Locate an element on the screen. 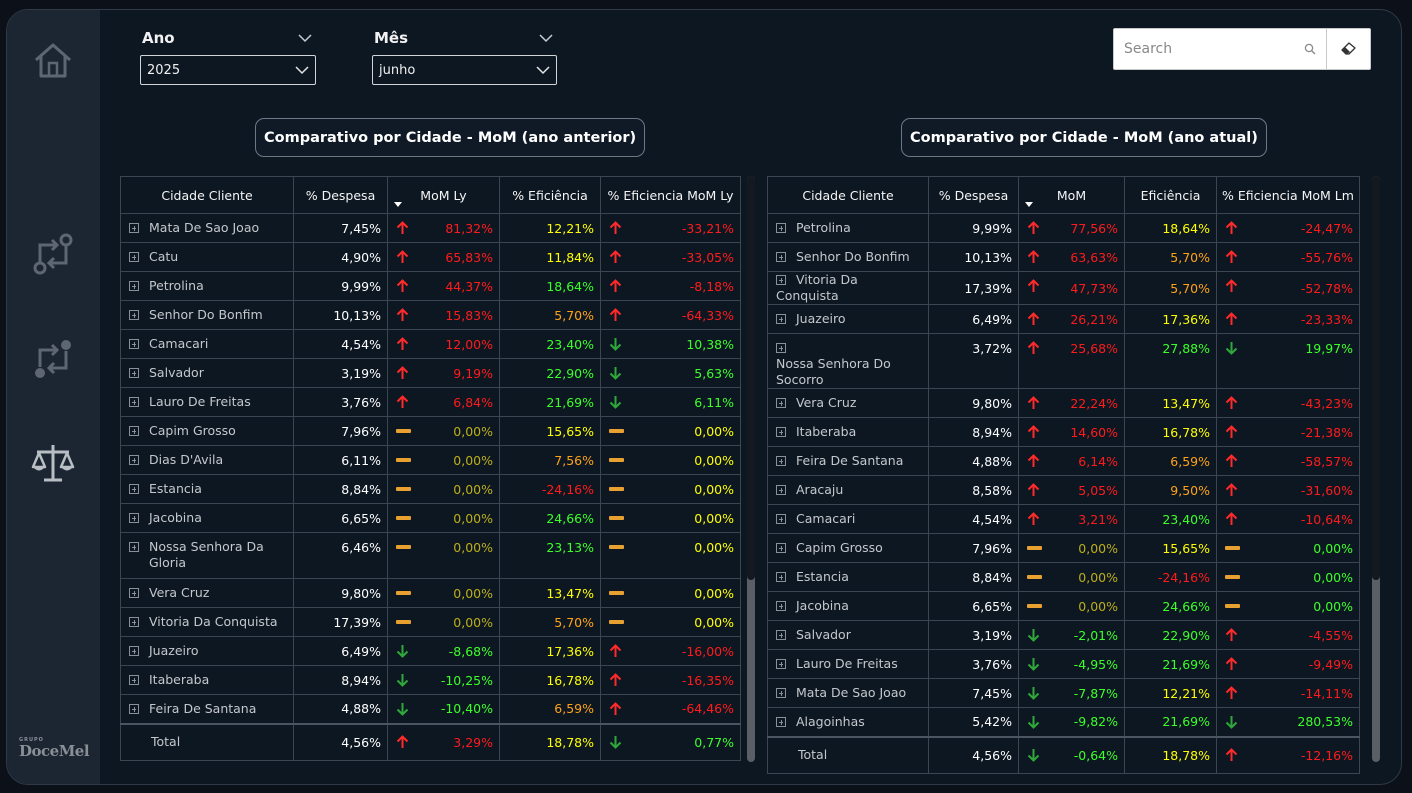 The image size is (1412, 793). table-row: Salvador 3,19% 9,19% 22,90% 5,63% is located at coordinates (430, 373).